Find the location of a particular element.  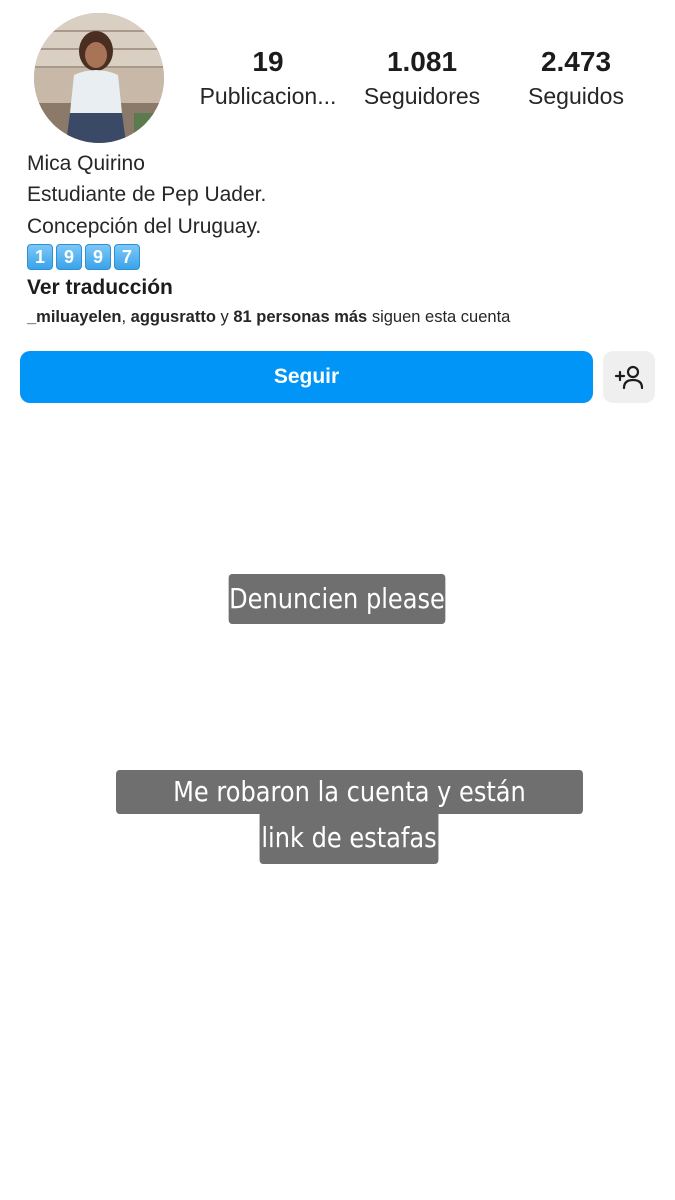

bio-line-2: Concepción del Uruguay. is located at coordinates (144, 226).